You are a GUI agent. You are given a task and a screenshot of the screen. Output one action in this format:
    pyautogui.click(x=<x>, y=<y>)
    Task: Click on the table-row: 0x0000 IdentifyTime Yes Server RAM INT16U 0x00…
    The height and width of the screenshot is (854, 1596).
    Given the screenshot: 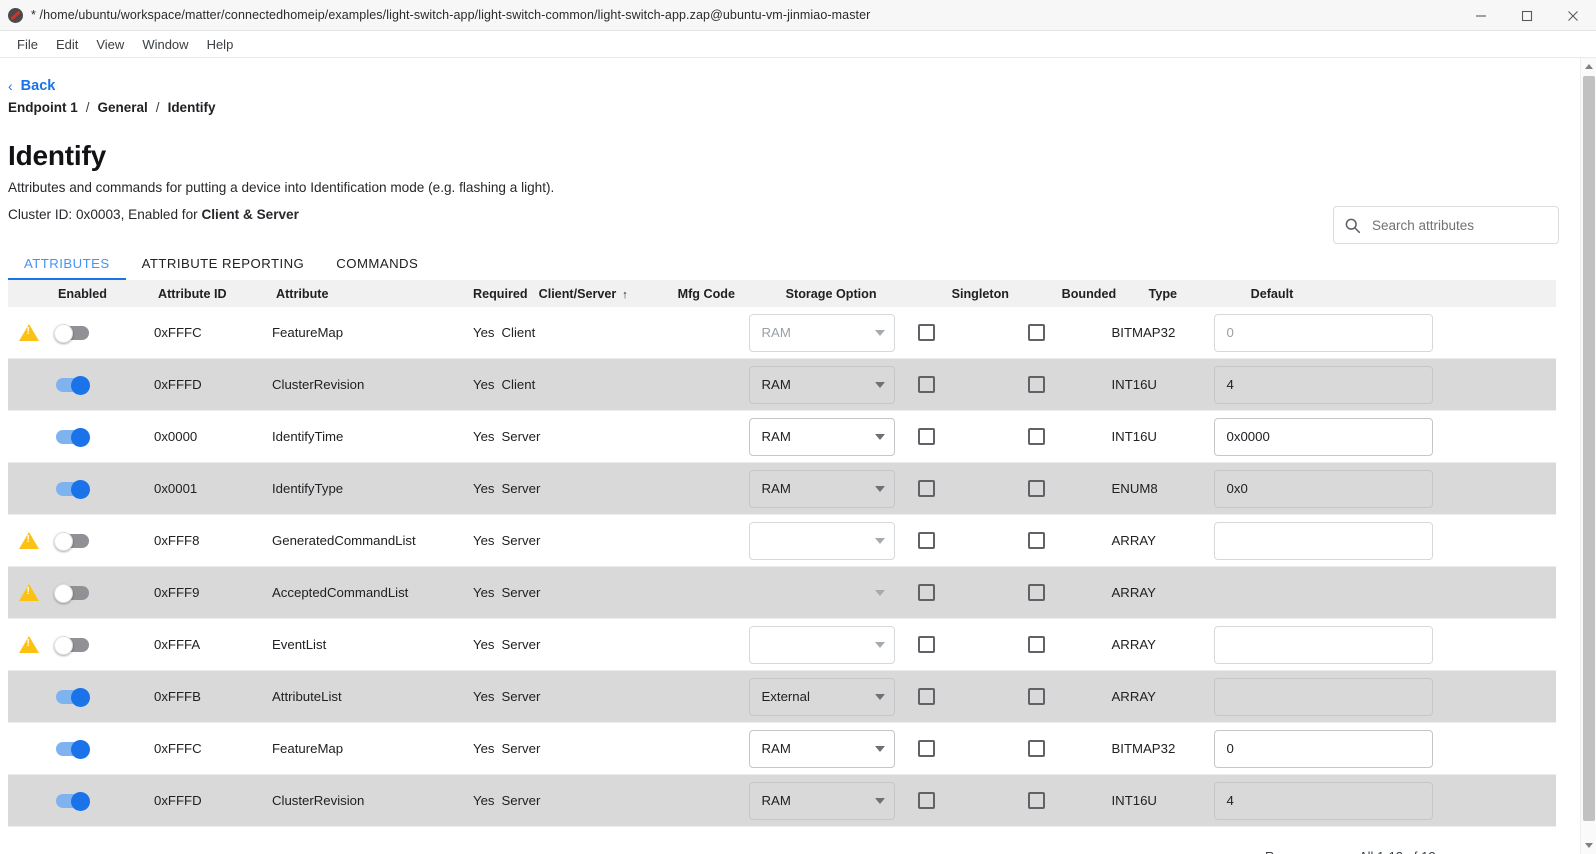 What is the action you would take?
    pyautogui.click(x=782, y=437)
    